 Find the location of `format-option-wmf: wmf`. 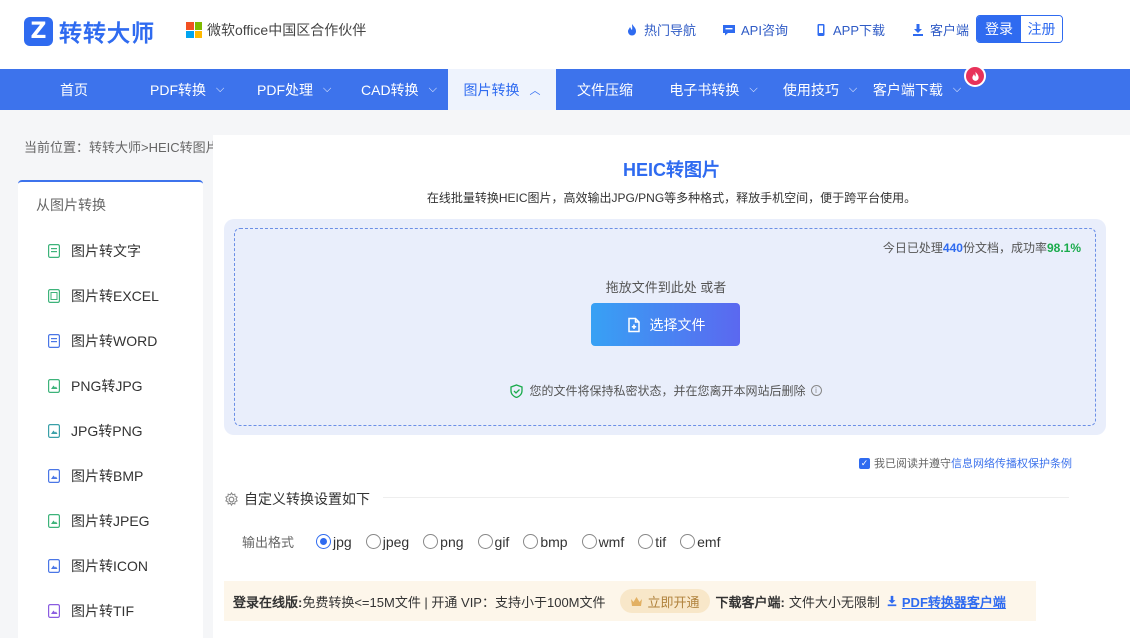

format-option-wmf: wmf is located at coordinates (602, 542).